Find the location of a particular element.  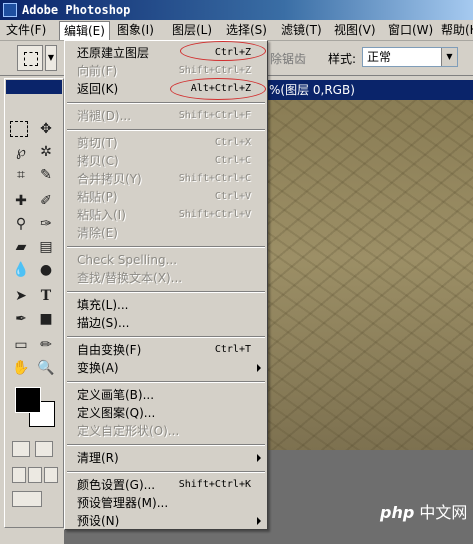

watermark-logo: php is located at coordinates (397, 512).